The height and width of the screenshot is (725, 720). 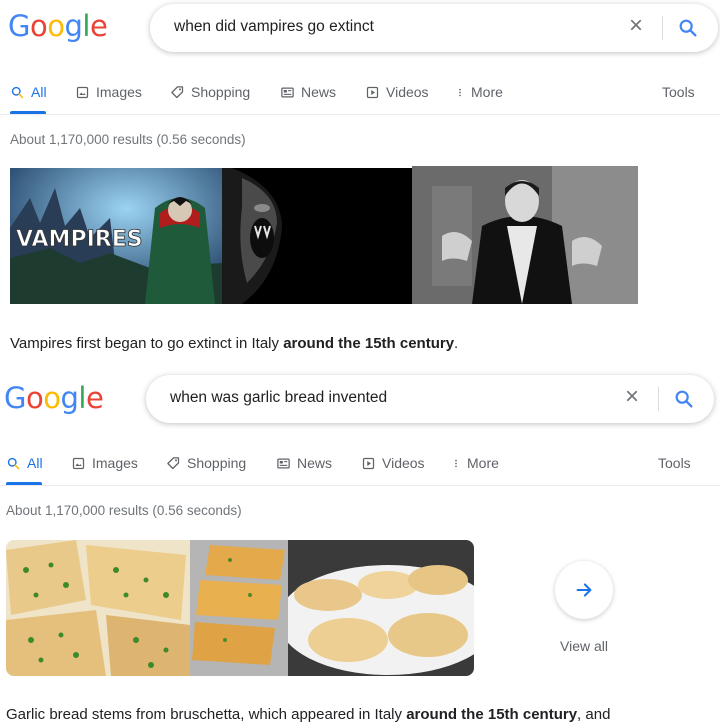 I want to click on view-all-button, so click(x=584, y=590).